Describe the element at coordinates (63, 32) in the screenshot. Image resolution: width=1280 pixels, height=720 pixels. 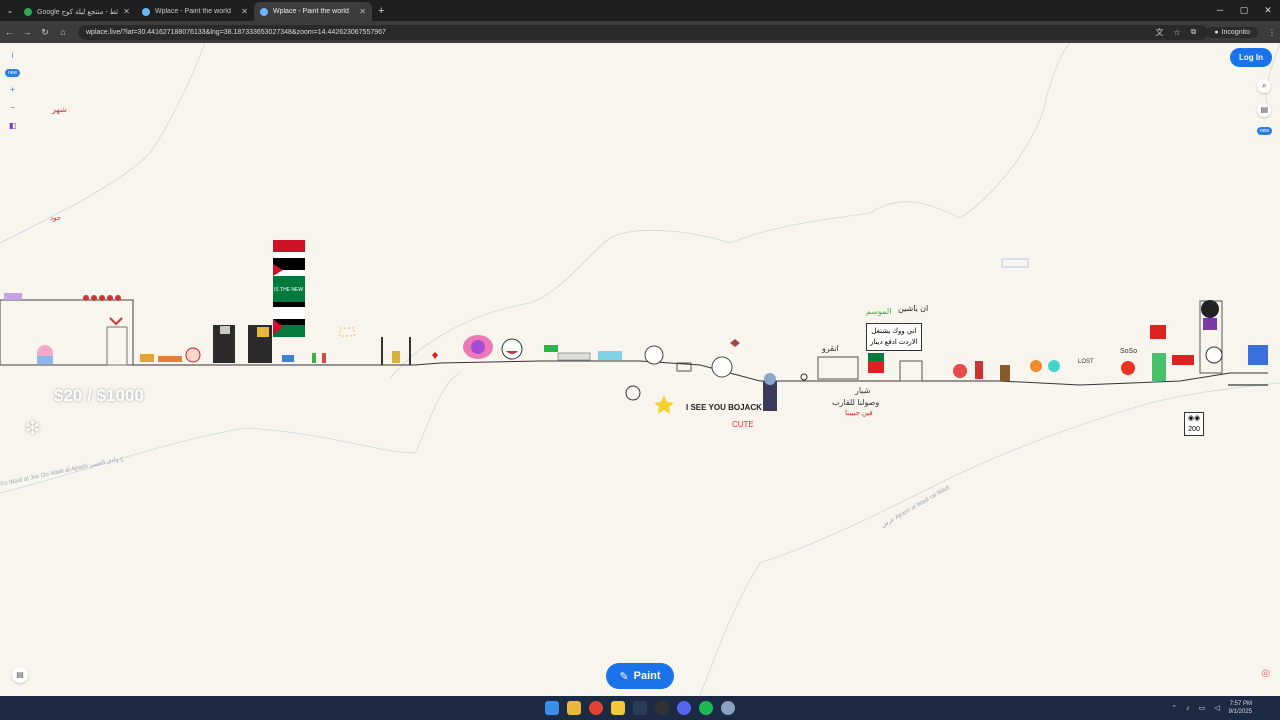
I see `home-icon: ⌂` at that location.